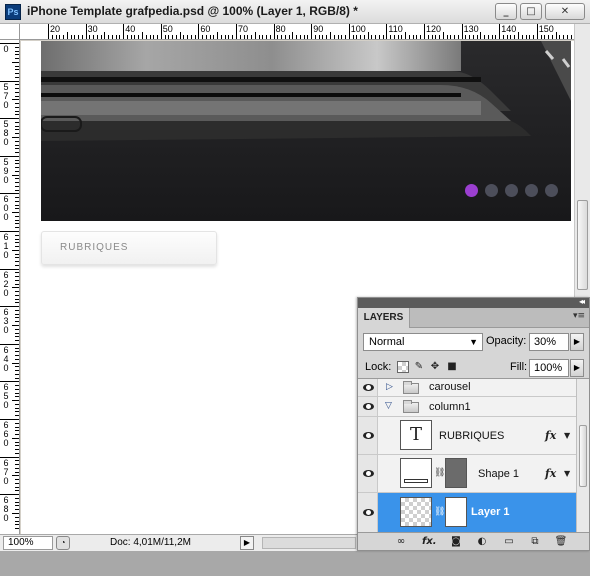 The height and width of the screenshot is (576, 590). I want to click on lock-brush-icon: ✎, so click(419, 367).